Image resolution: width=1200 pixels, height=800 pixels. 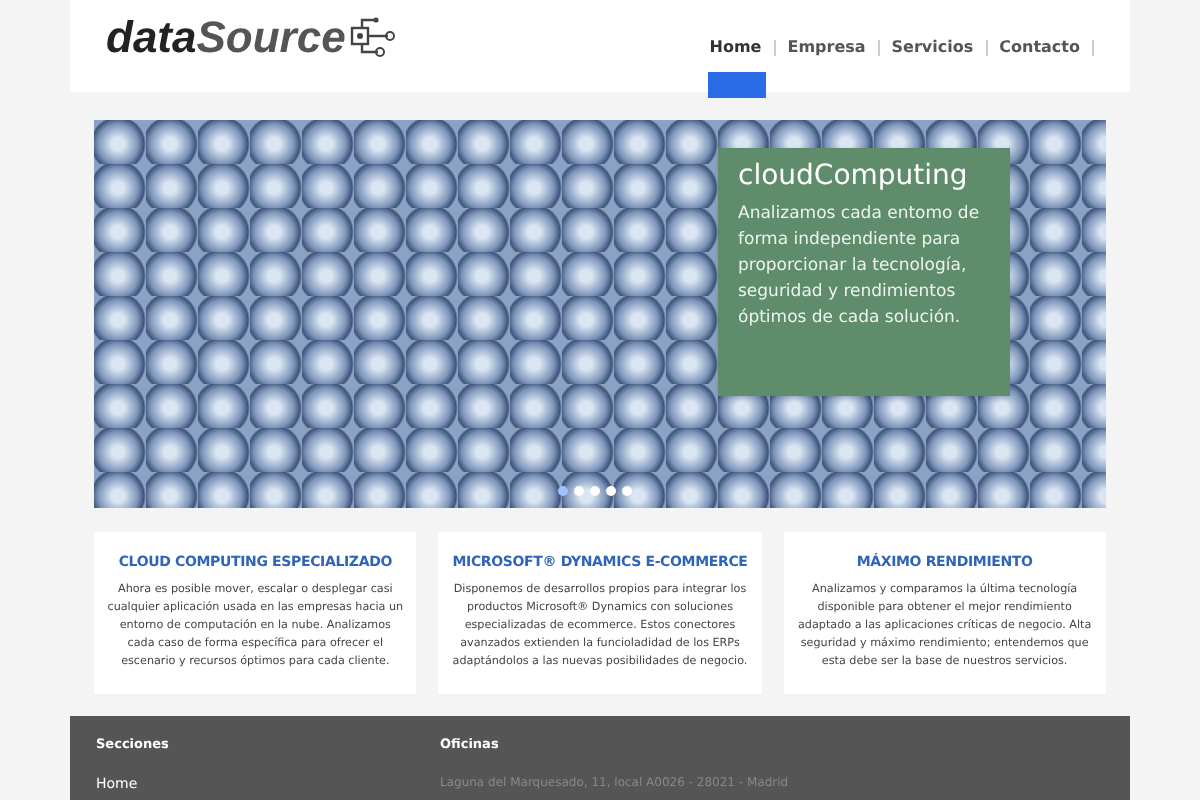 I want to click on caption-title: cloudComputing, so click(x=854, y=177).